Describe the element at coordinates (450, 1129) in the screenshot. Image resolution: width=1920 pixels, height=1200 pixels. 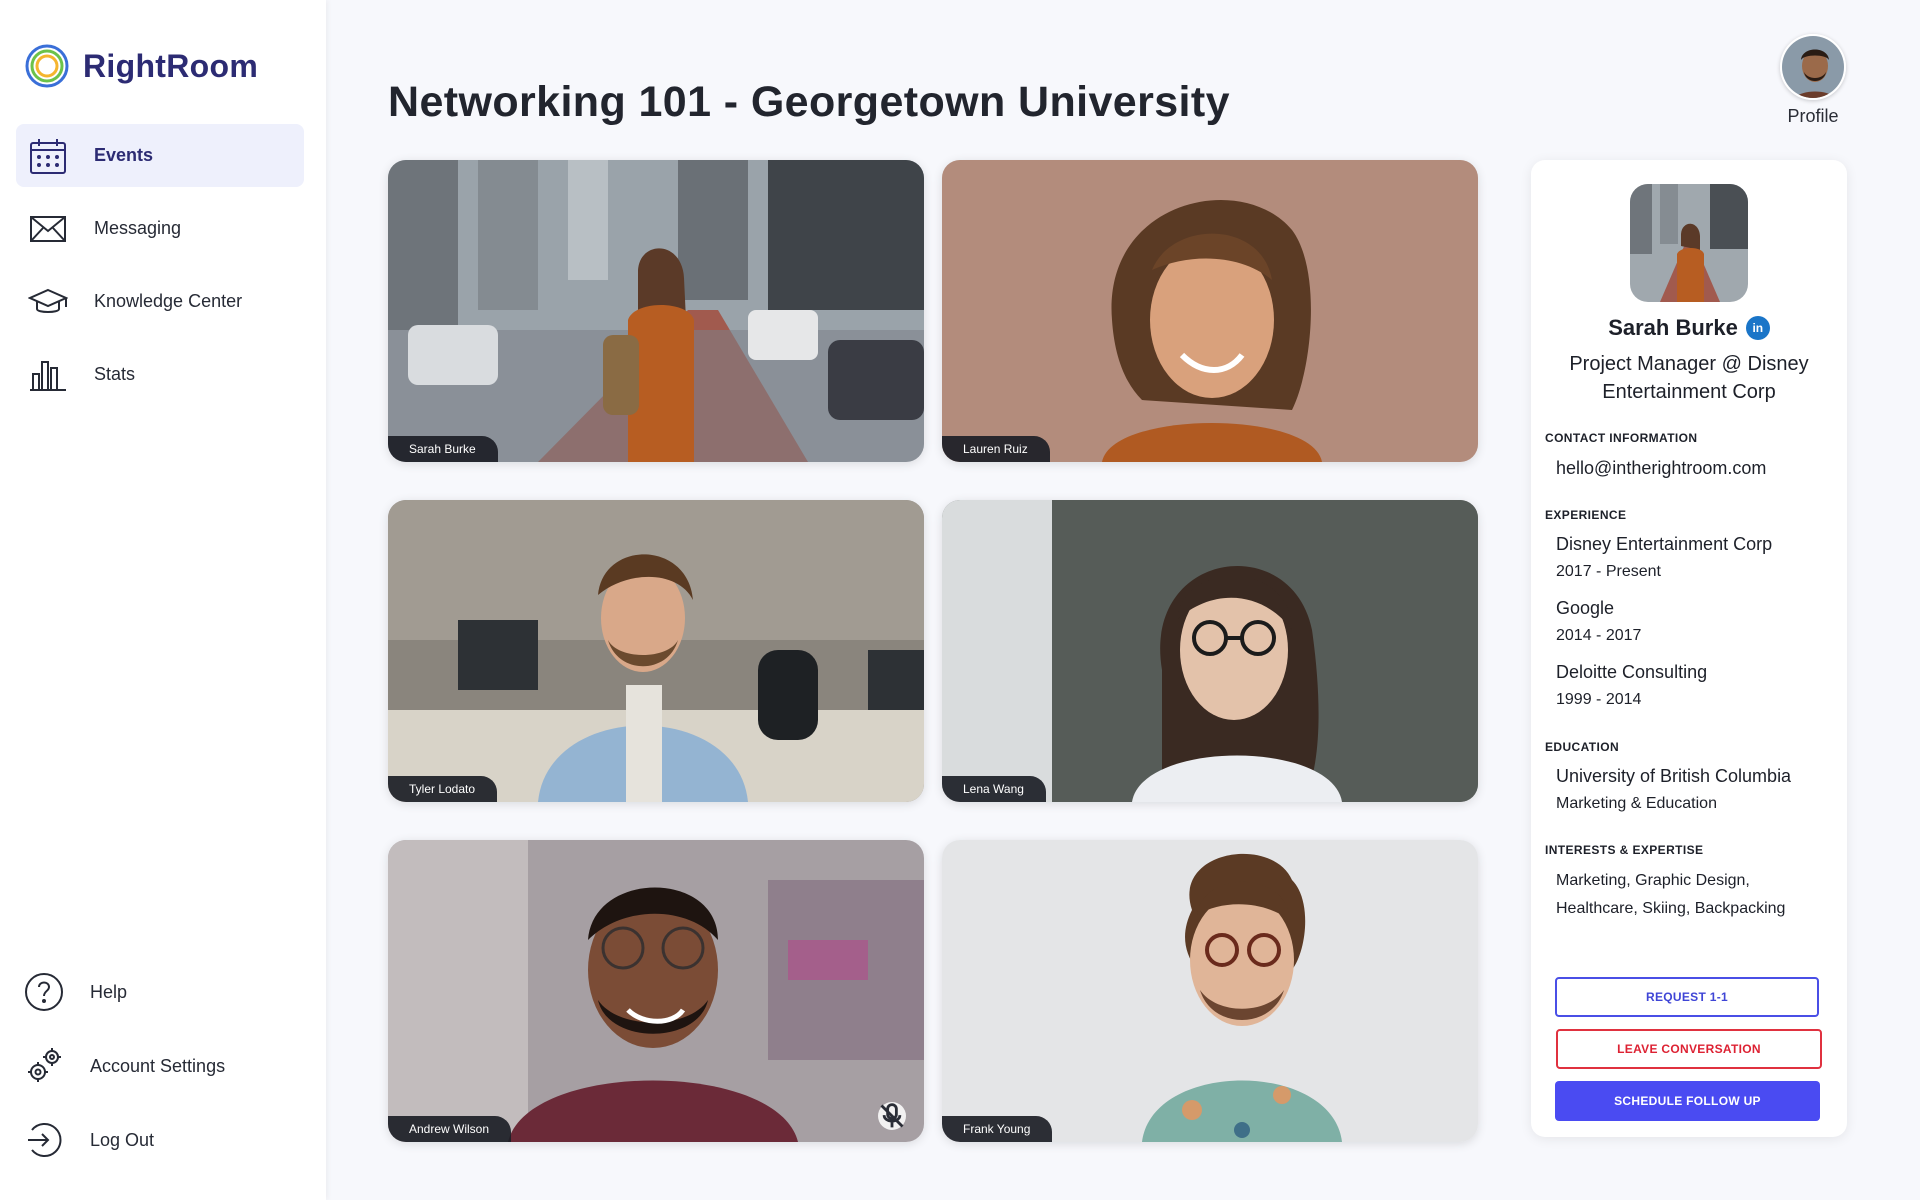
I see `participant-name: Andrew Wilson` at that location.